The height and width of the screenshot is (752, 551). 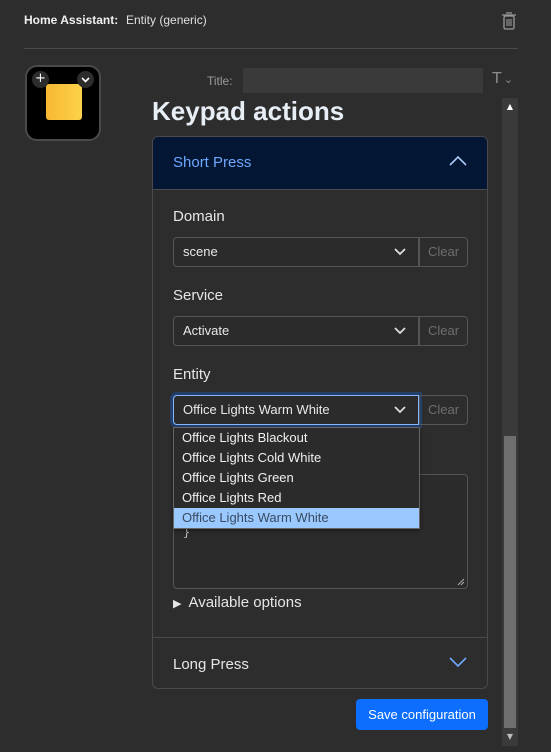 What do you see at coordinates (177, 604) in the screenshot?
I see `caret-right-icon: ▶` at bounding box center [177, 604].